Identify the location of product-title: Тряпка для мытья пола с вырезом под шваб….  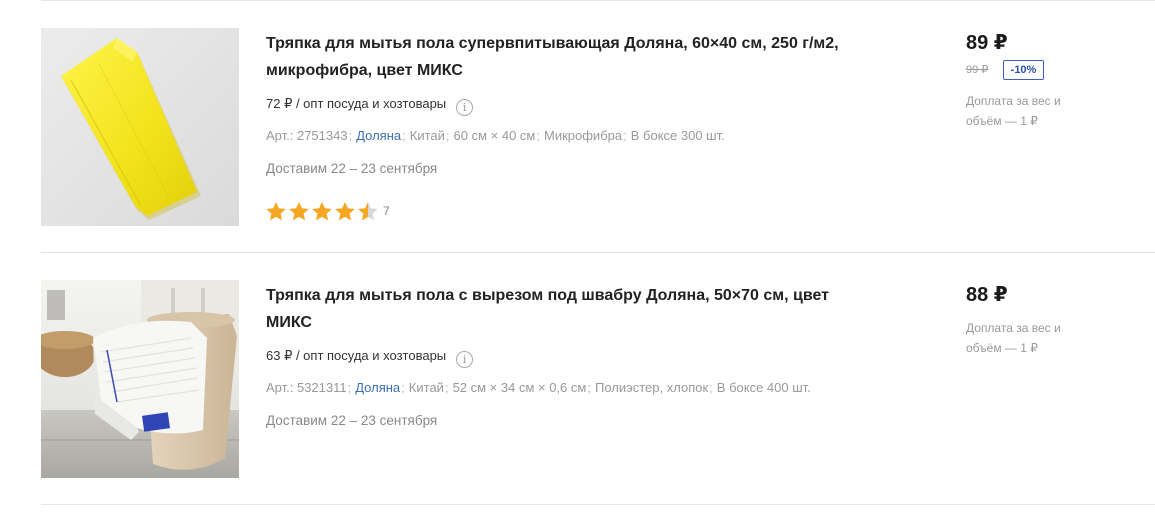
(566, 309).